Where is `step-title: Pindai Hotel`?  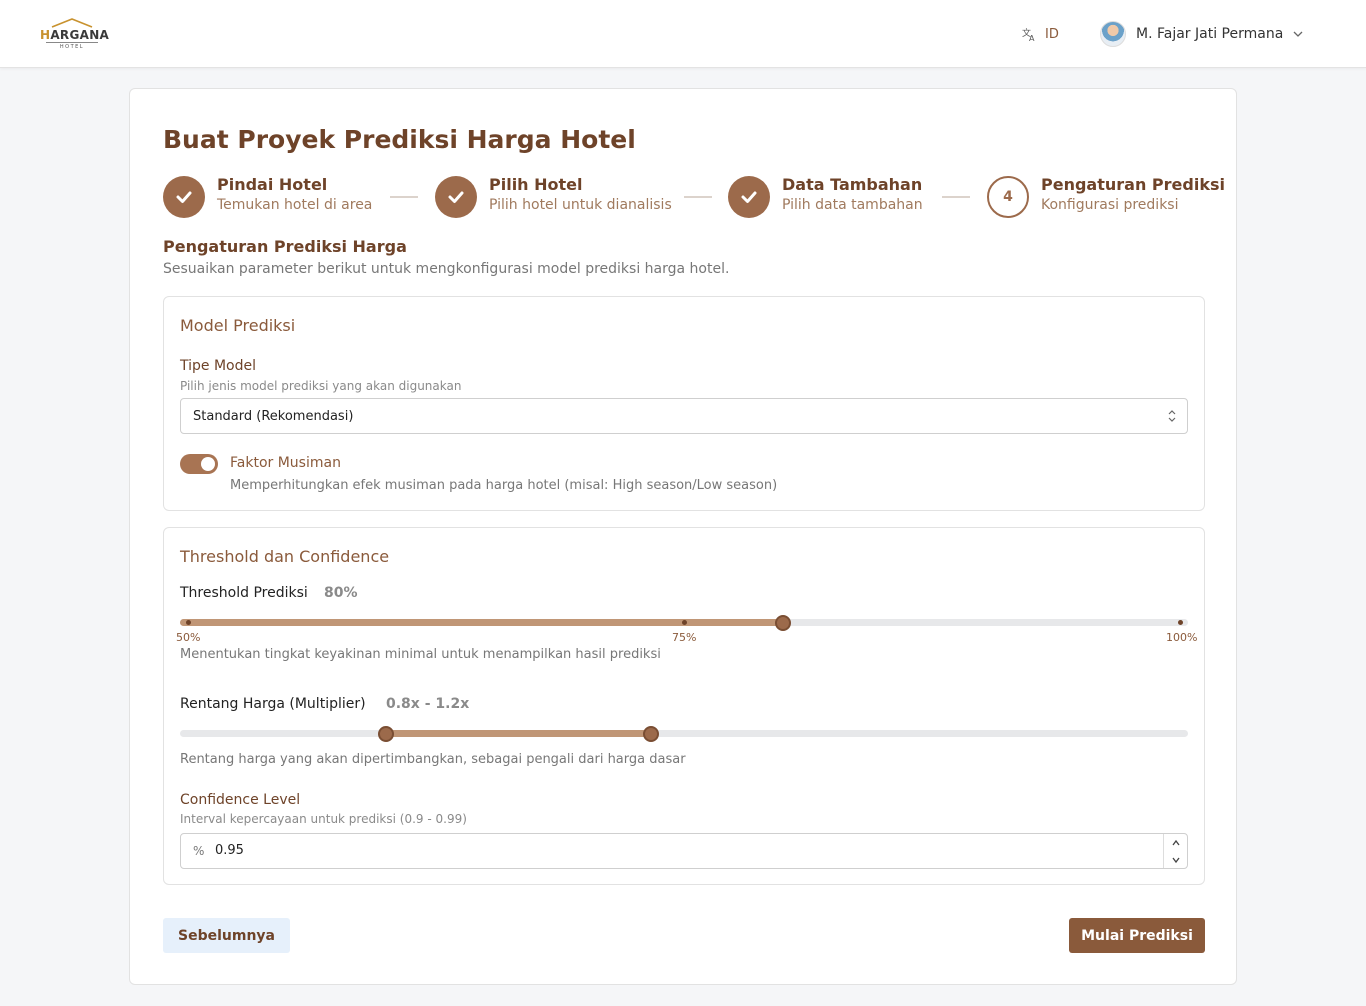 step-title: Pindai Hotel is located at coordinates (272, 184).